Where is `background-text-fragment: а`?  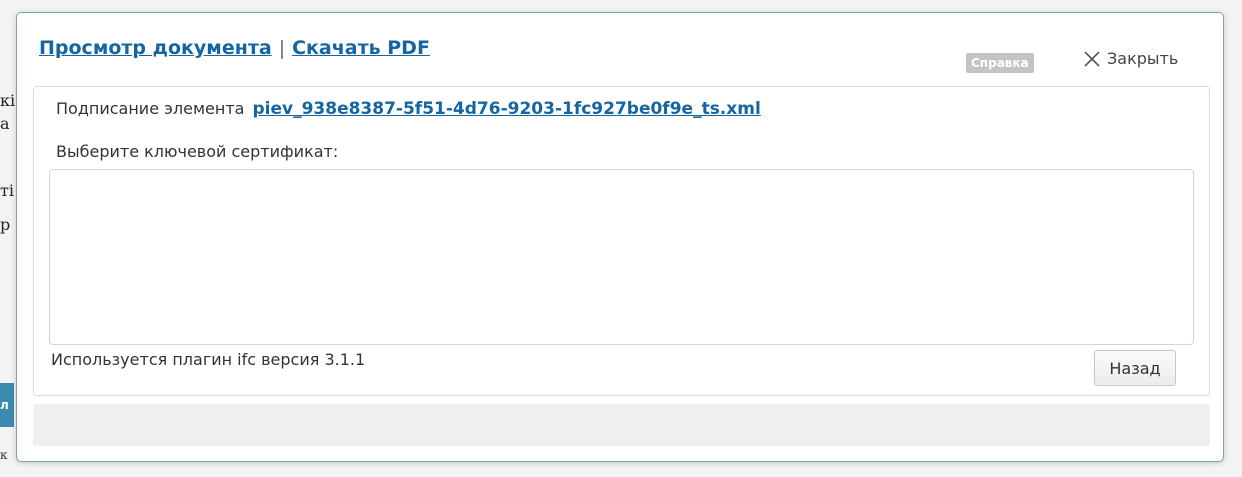
background-text-fragment: а is located at coordinates (5, 123).